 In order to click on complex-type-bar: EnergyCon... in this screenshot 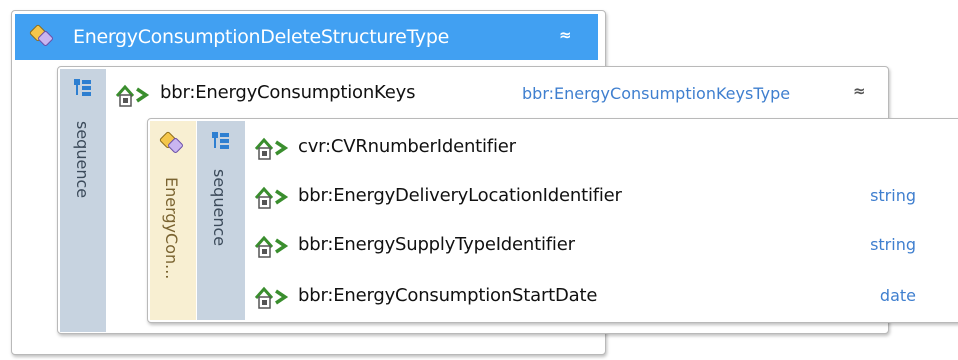, I will do `click(173, 220)`.